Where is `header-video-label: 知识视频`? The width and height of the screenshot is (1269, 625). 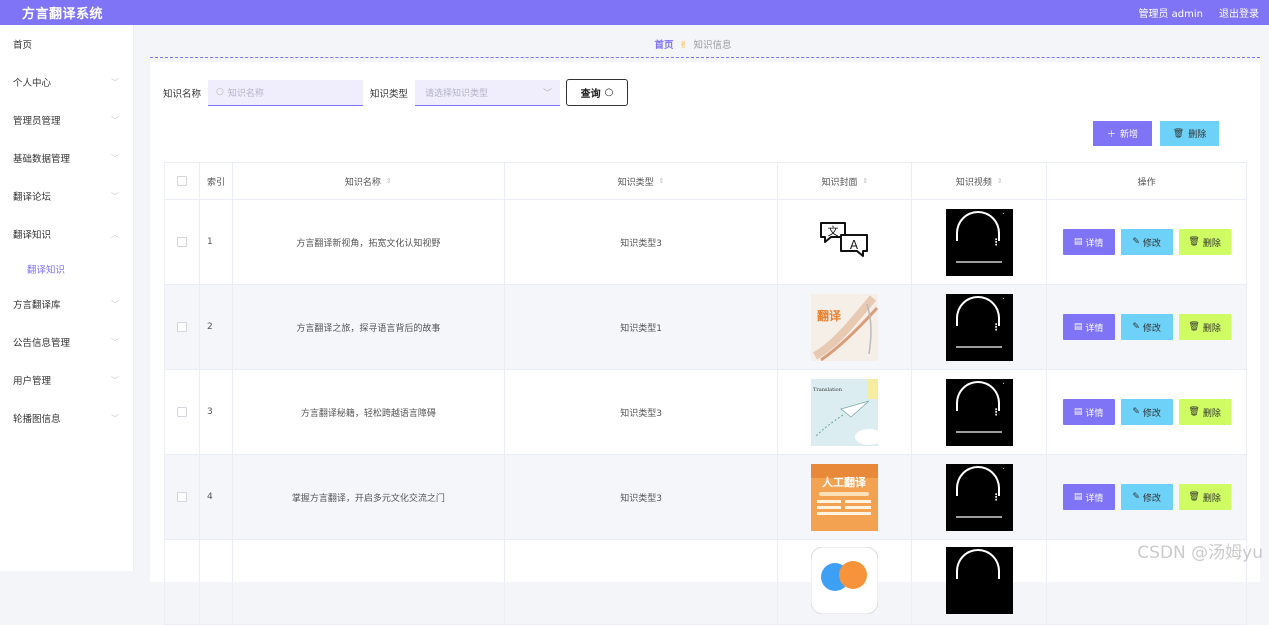 header-video-label: 知识视频 is located at coordinates (974, 181).